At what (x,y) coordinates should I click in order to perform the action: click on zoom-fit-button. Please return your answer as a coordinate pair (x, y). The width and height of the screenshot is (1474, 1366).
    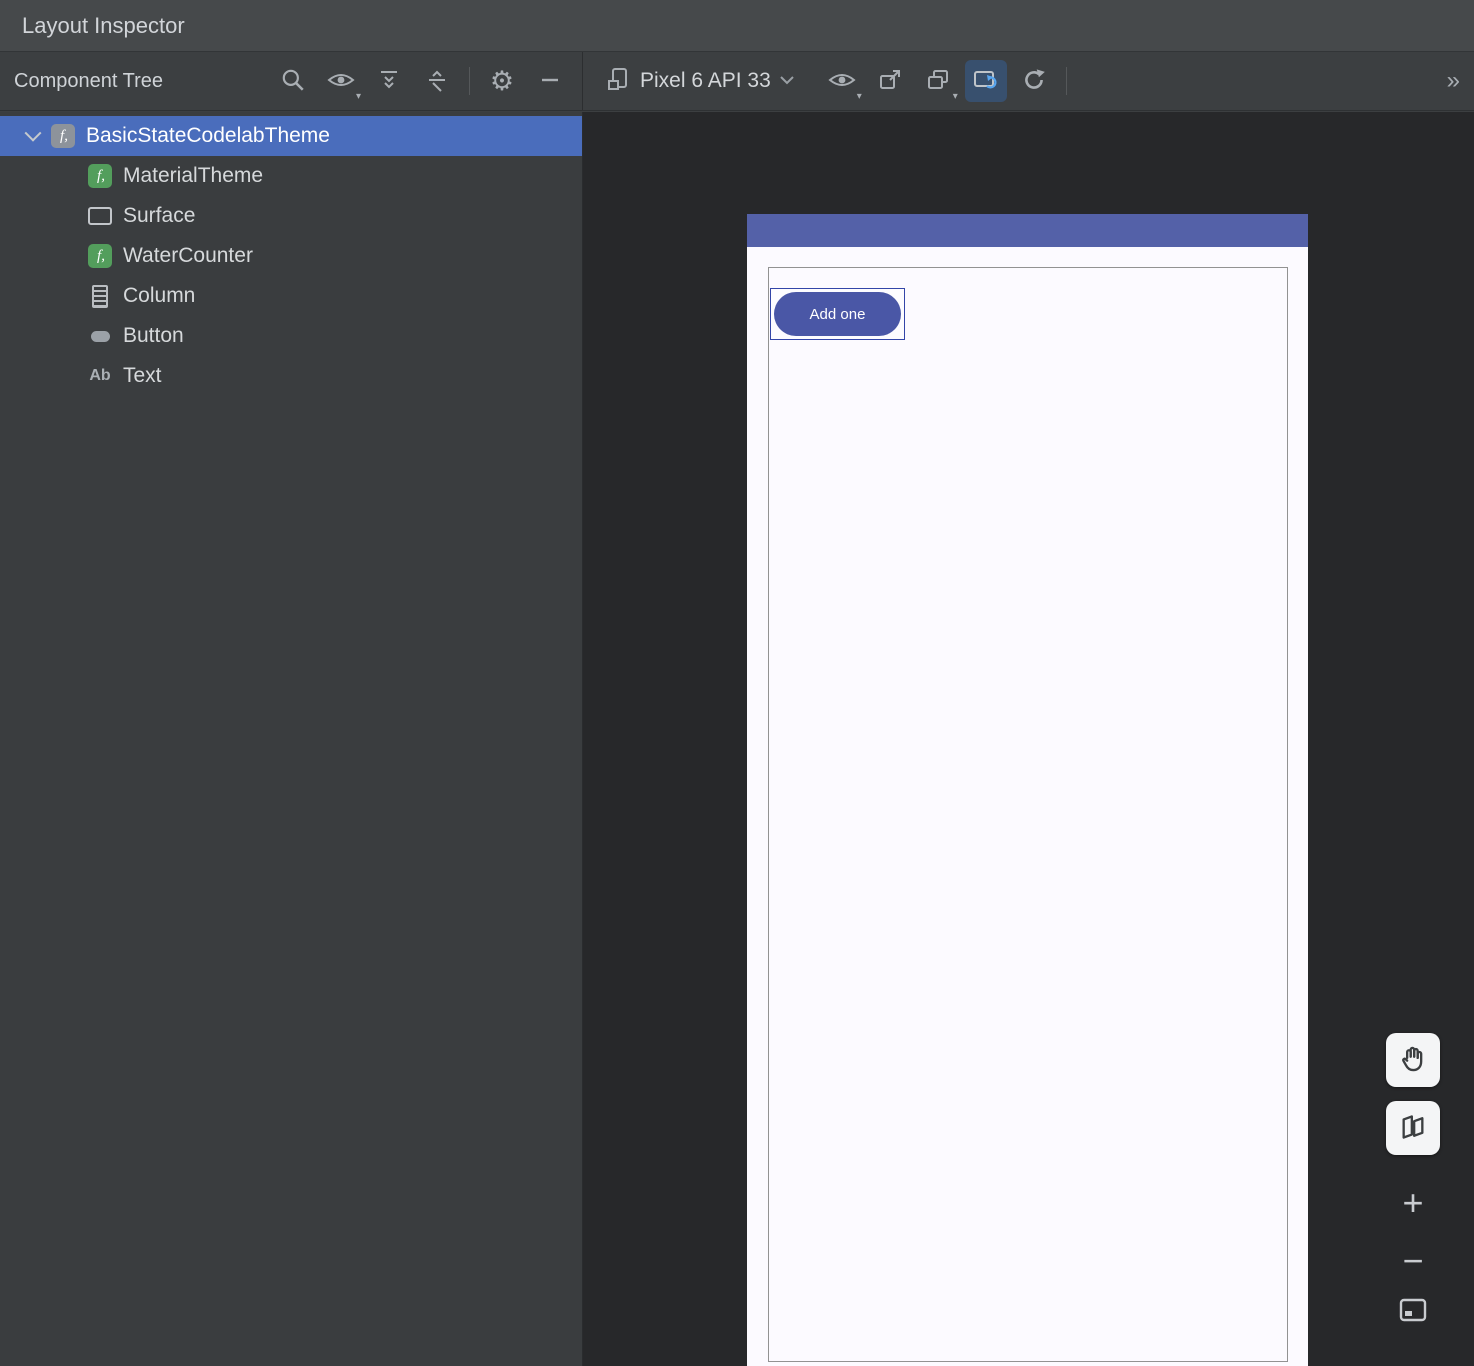
    Looking at the image, I should click on (1413, 1311).